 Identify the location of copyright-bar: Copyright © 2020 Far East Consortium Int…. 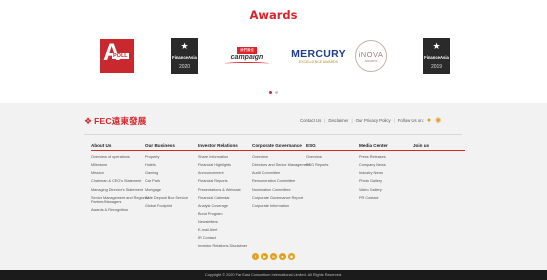
(273, 275).